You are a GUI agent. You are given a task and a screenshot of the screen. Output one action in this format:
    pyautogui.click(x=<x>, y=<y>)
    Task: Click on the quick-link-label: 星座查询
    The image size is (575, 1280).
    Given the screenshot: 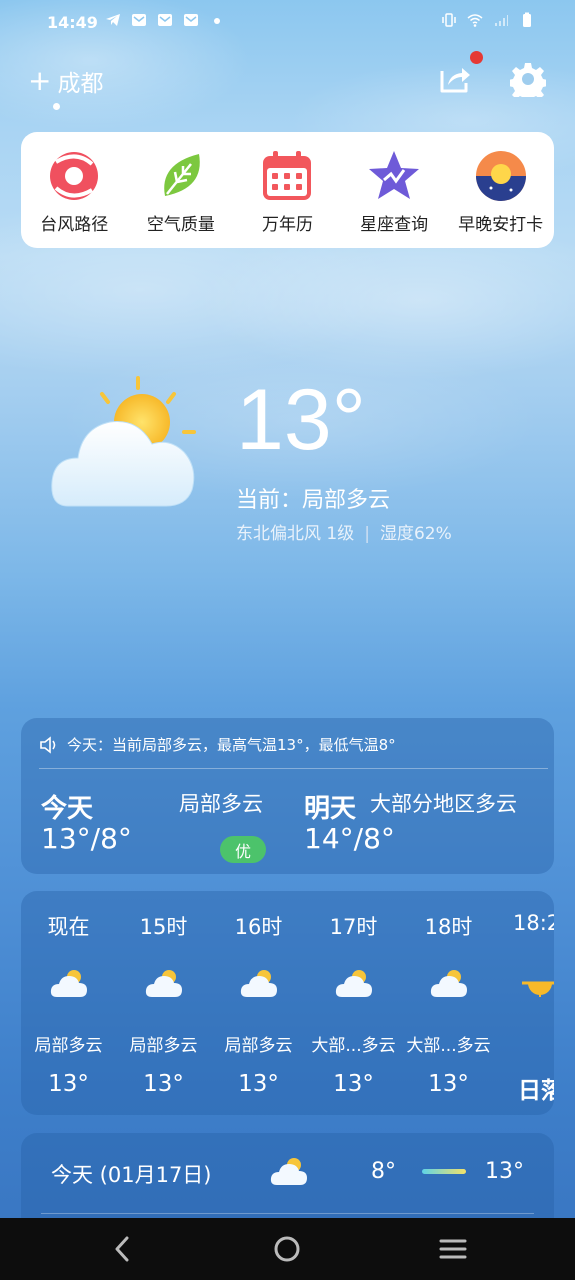 What is the action you would take?
    pyautogui.click(x=394, y=225)
    